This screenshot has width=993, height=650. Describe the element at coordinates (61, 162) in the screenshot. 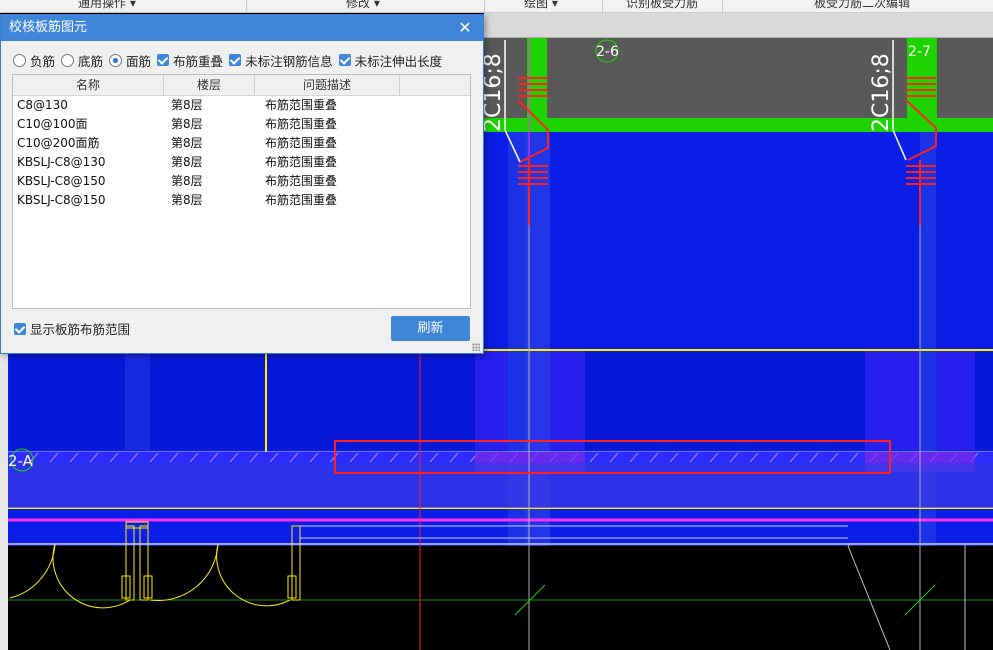

I see `cell-name: KBSLJ-C8@130` at that location.